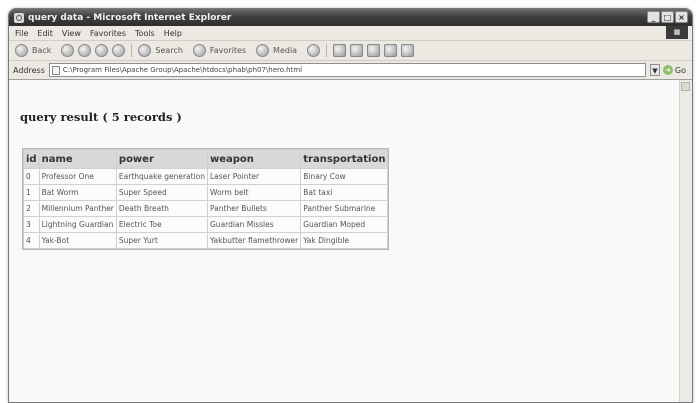  I want to click on menu-bar: File Edit View Favorites Tools Help ▦, so click(350, 33).